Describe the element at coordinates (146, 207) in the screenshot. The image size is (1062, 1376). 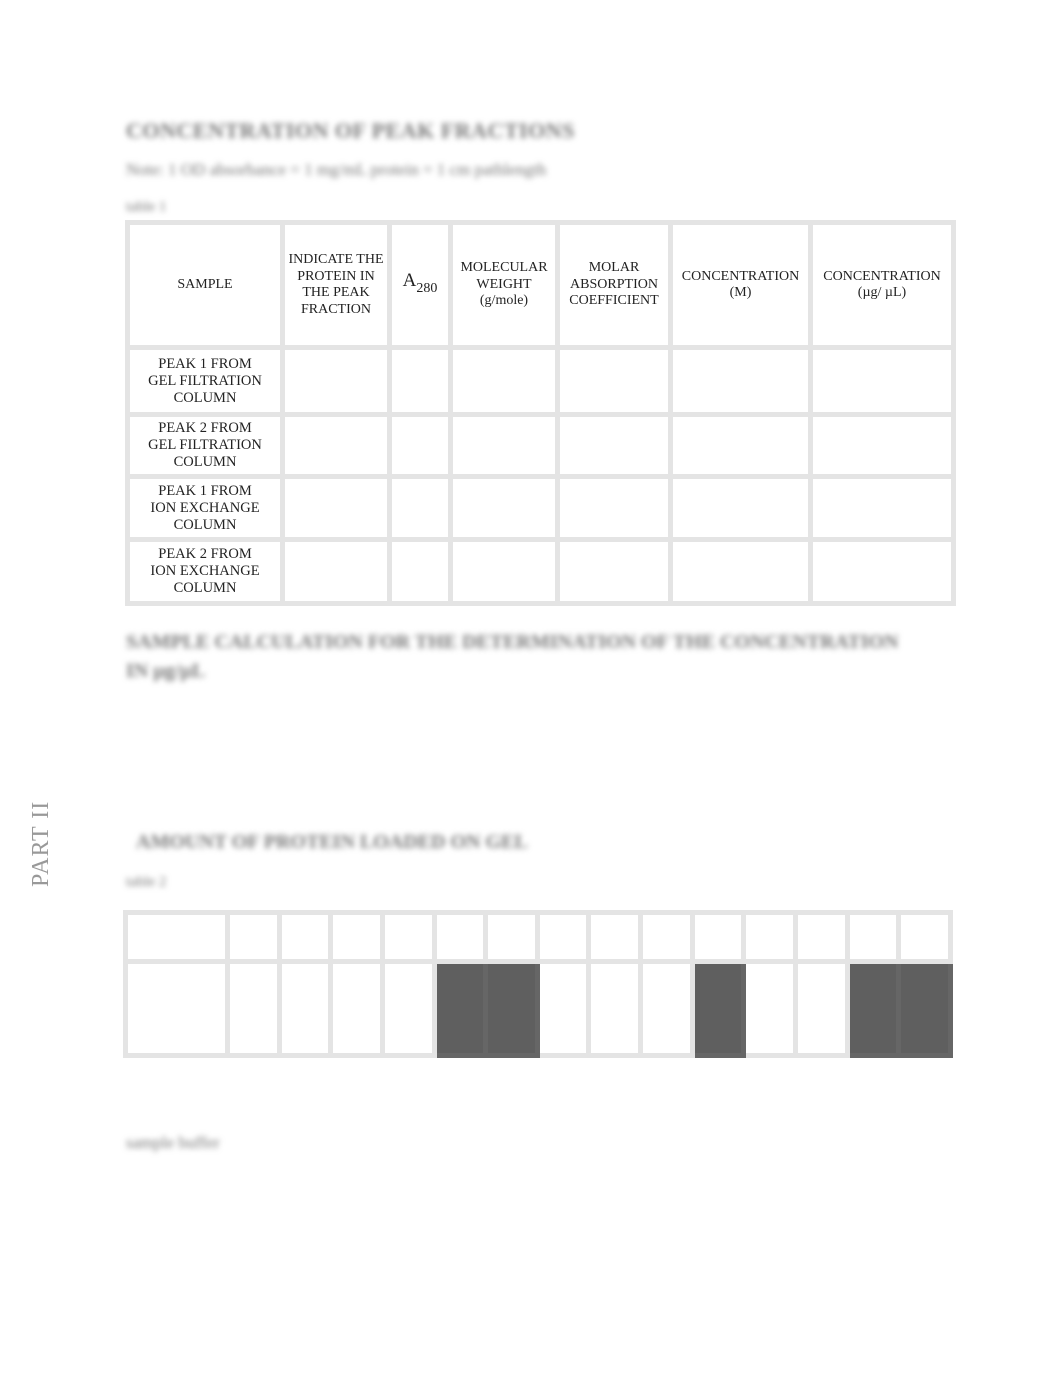
I see `table-1-label: table 1` at that location.